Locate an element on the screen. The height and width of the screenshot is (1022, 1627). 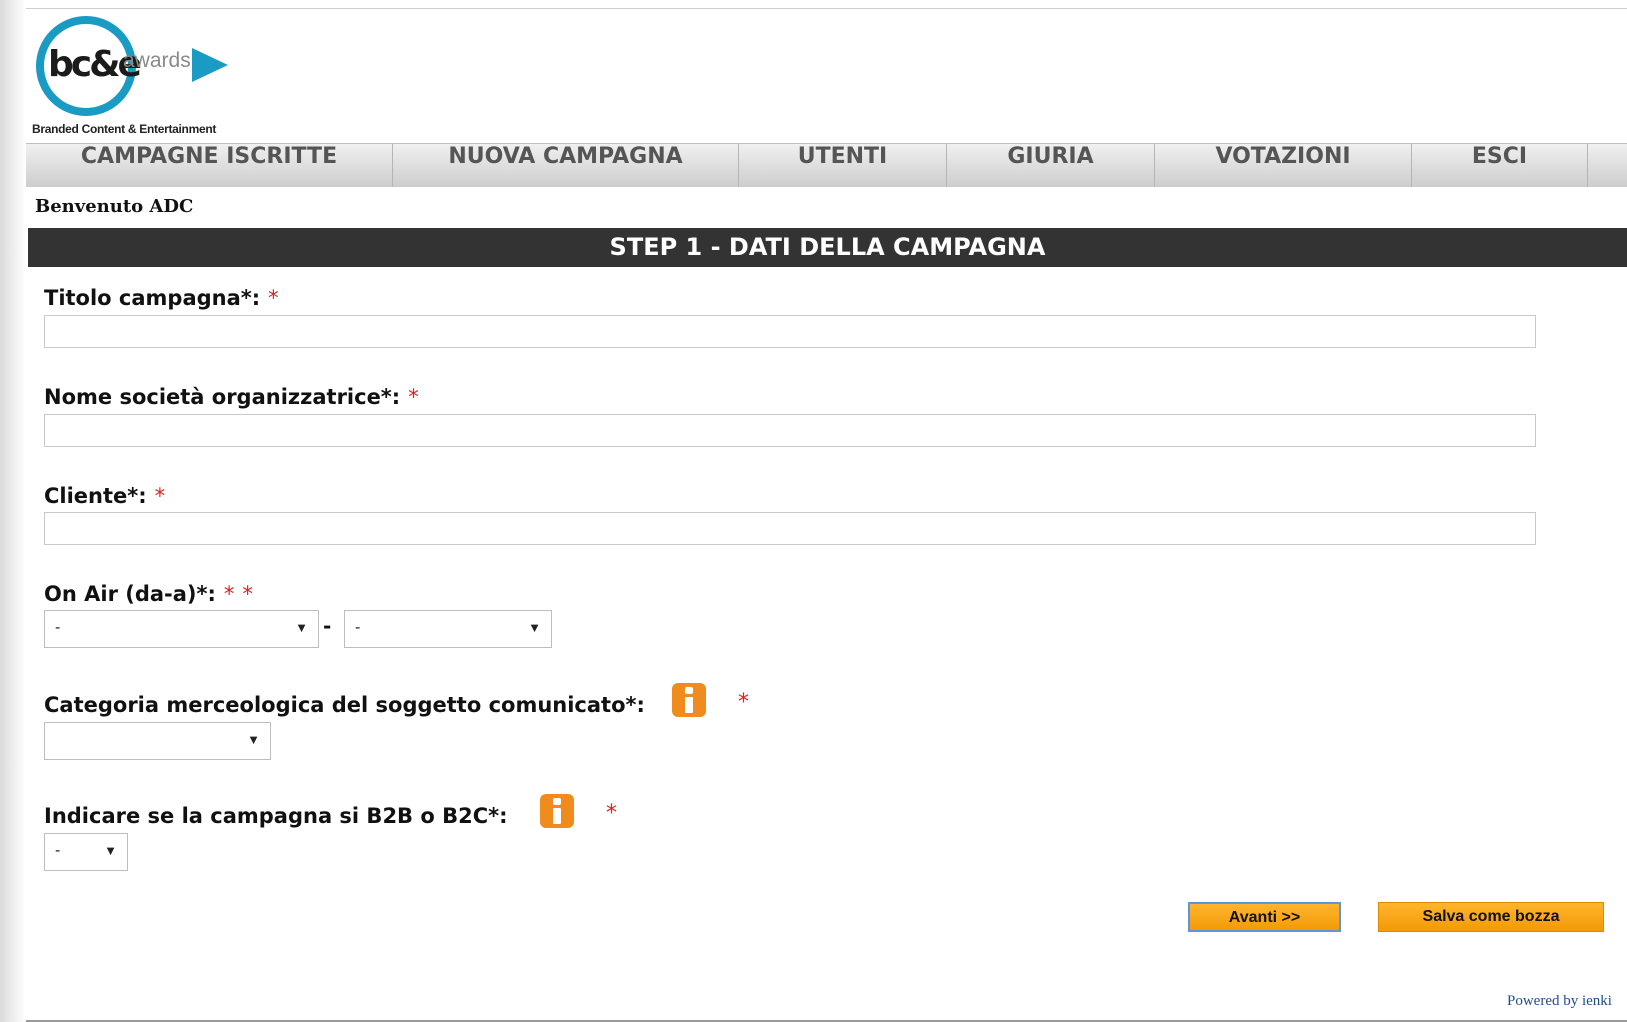
onair-to-select: - ▼ is located at coordinates (448, 629).